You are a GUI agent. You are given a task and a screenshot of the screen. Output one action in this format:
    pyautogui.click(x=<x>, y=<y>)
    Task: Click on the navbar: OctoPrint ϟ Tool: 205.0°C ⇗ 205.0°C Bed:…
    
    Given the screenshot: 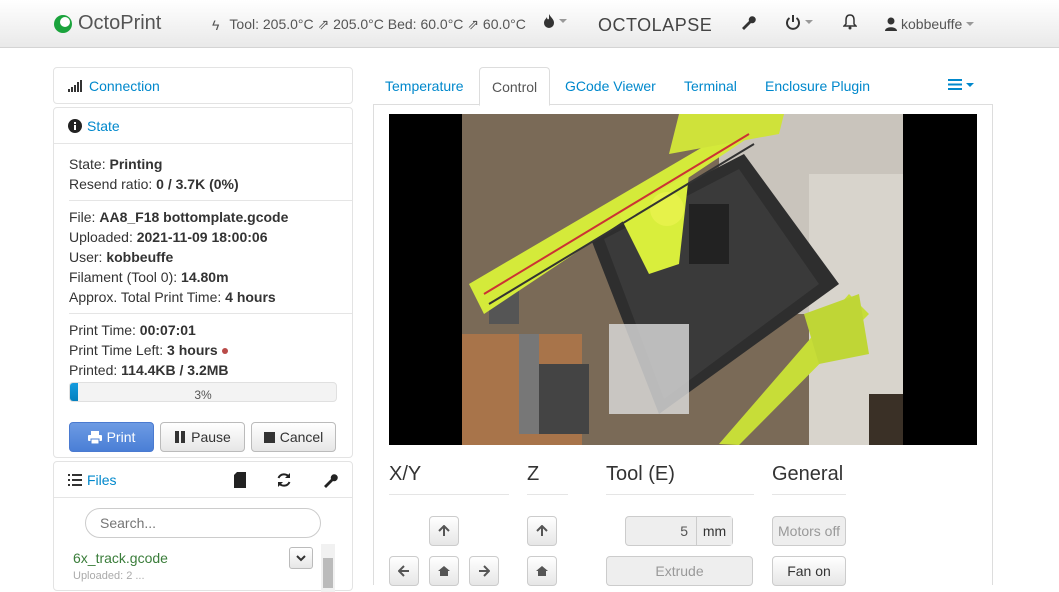 What is the action you would take?
    pyautogui.click(x=529, y=24)
    